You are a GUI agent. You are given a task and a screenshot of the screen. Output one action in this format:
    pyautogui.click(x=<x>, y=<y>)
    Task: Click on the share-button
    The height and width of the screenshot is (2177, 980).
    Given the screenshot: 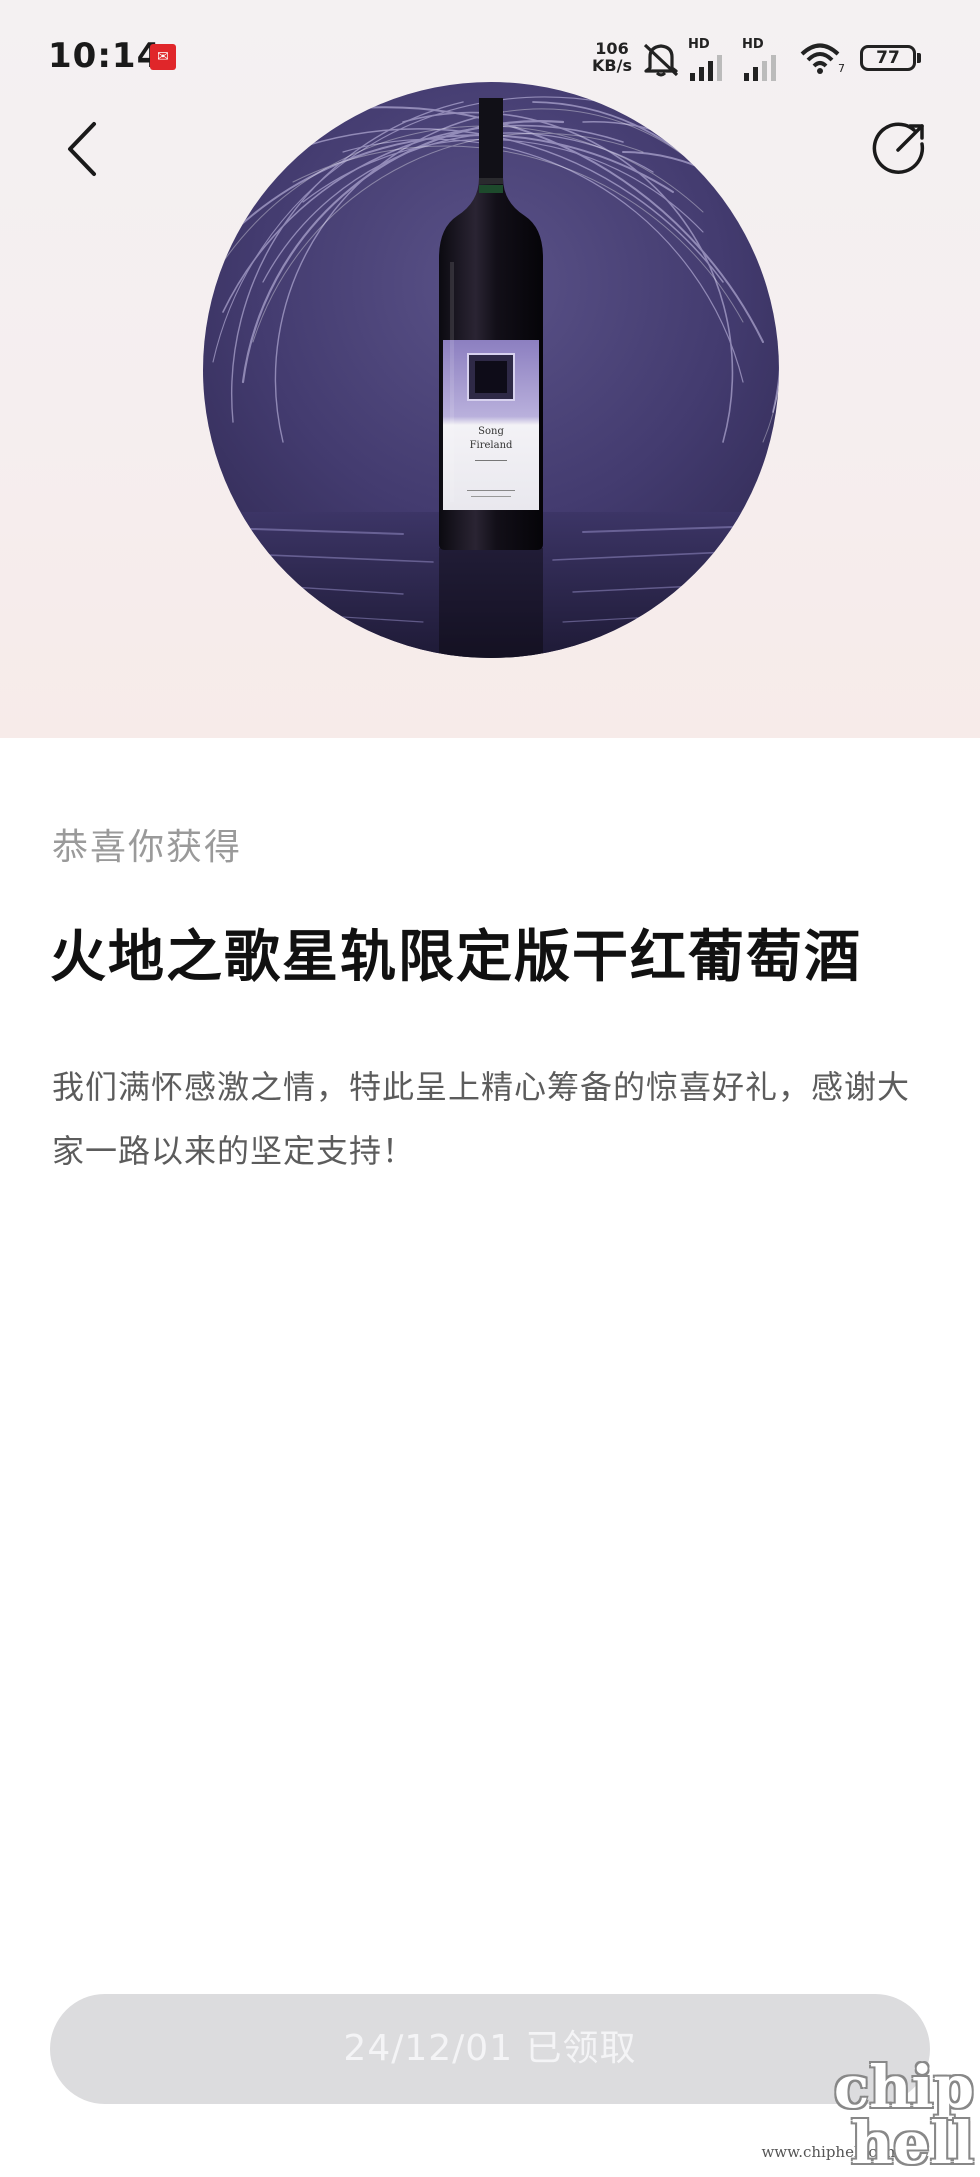 What is the action you would take?
    pyautogui.click(x=900, y=148)
    